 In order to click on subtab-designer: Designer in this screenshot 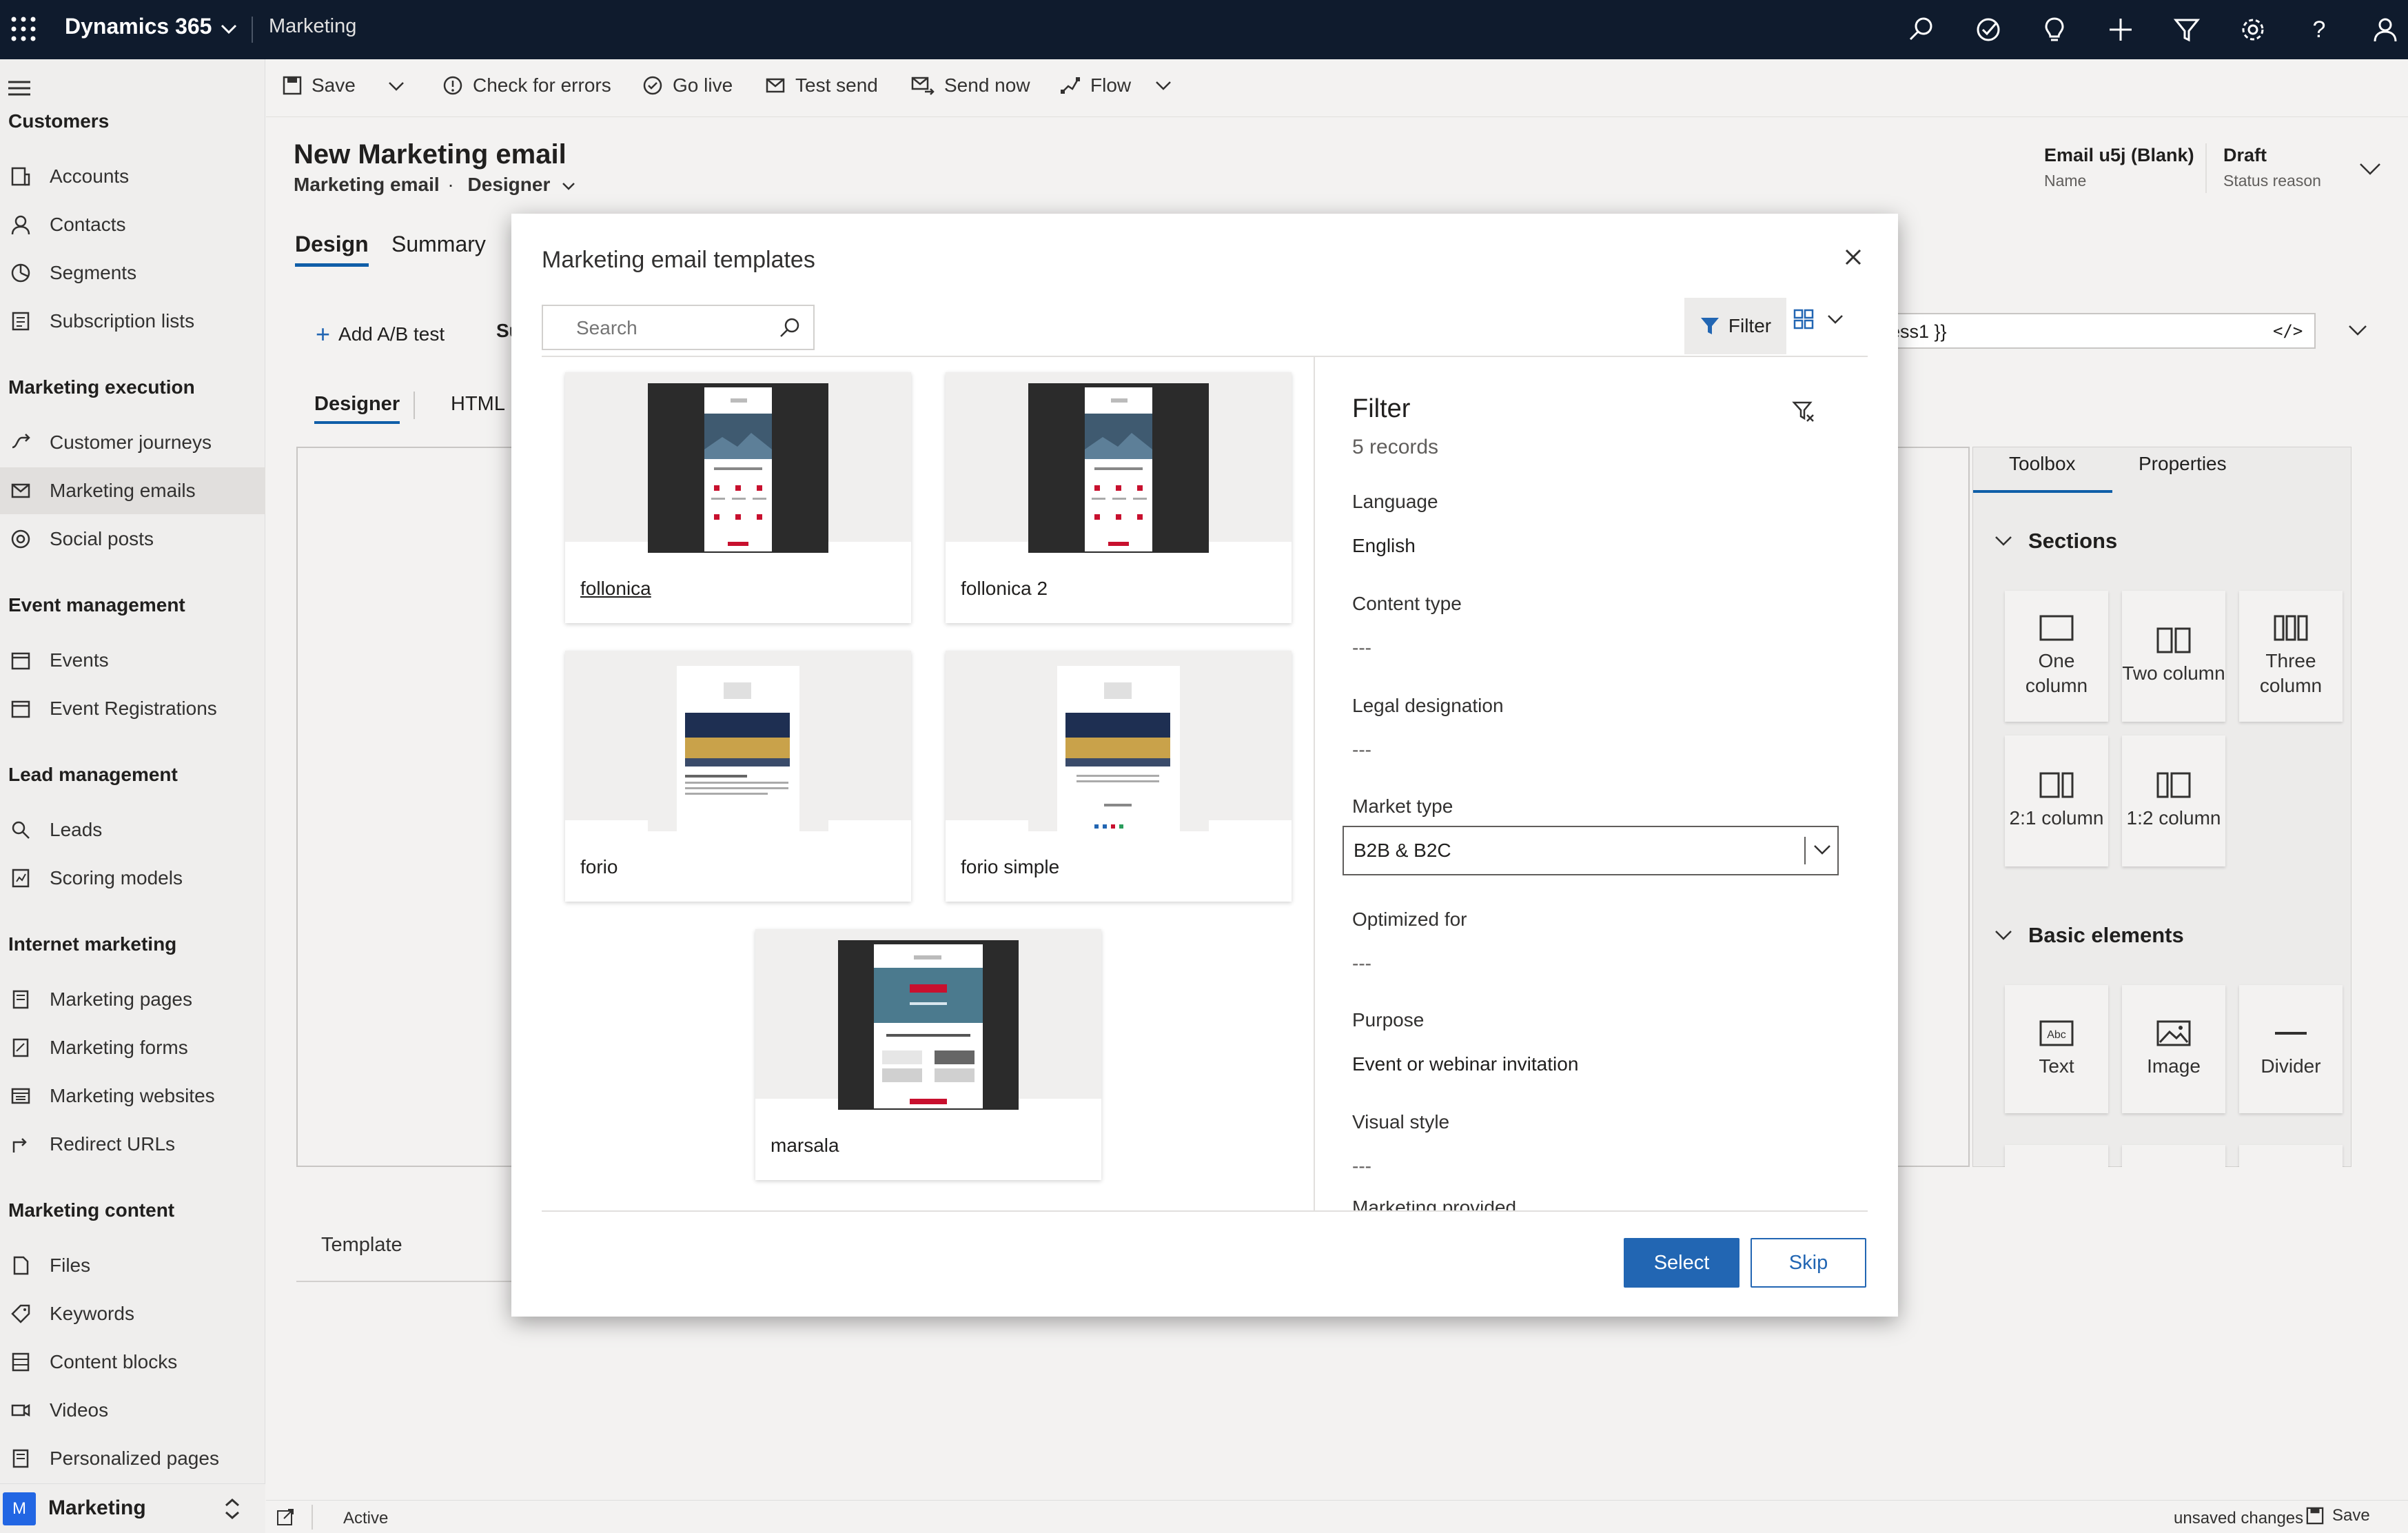, I will do `click(357, 408)`.